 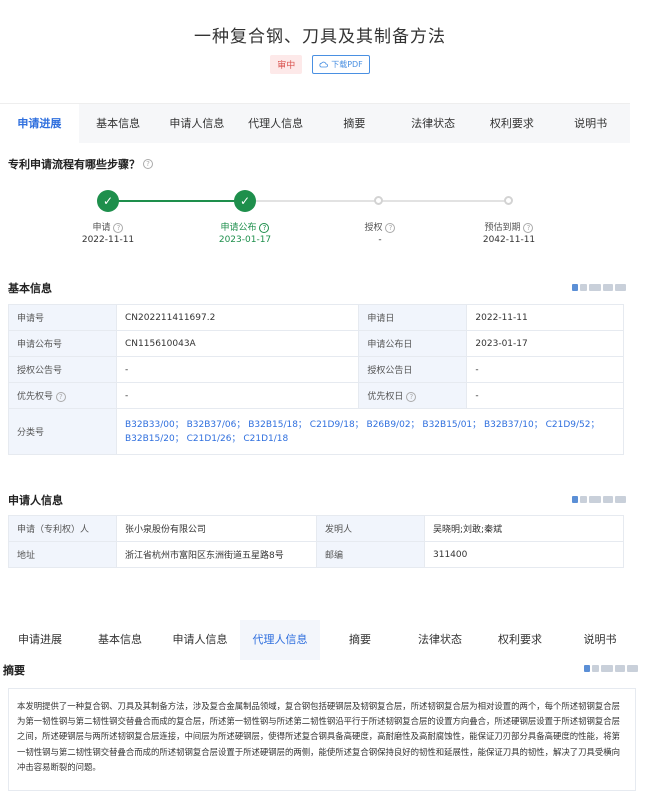 I want to click on field-label: 分类号, so click(x=62, y=431).